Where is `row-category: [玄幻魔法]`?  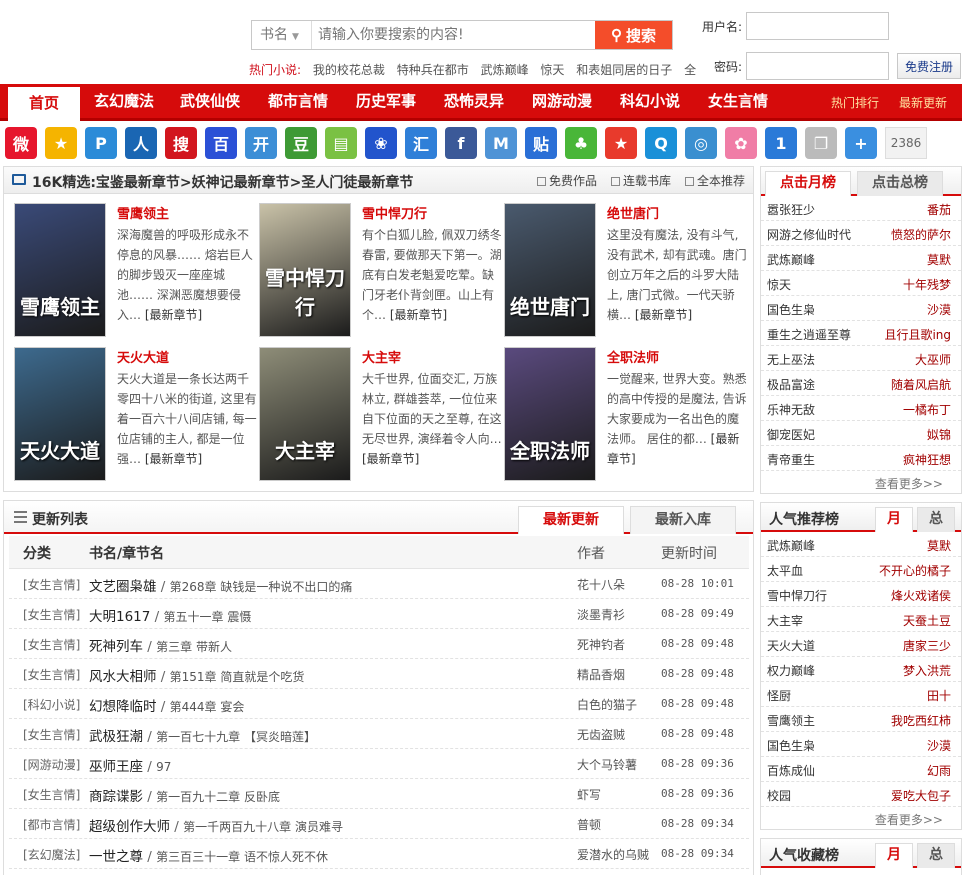 row-category: [玄幻魔法] is located at coordinates (51, 854).